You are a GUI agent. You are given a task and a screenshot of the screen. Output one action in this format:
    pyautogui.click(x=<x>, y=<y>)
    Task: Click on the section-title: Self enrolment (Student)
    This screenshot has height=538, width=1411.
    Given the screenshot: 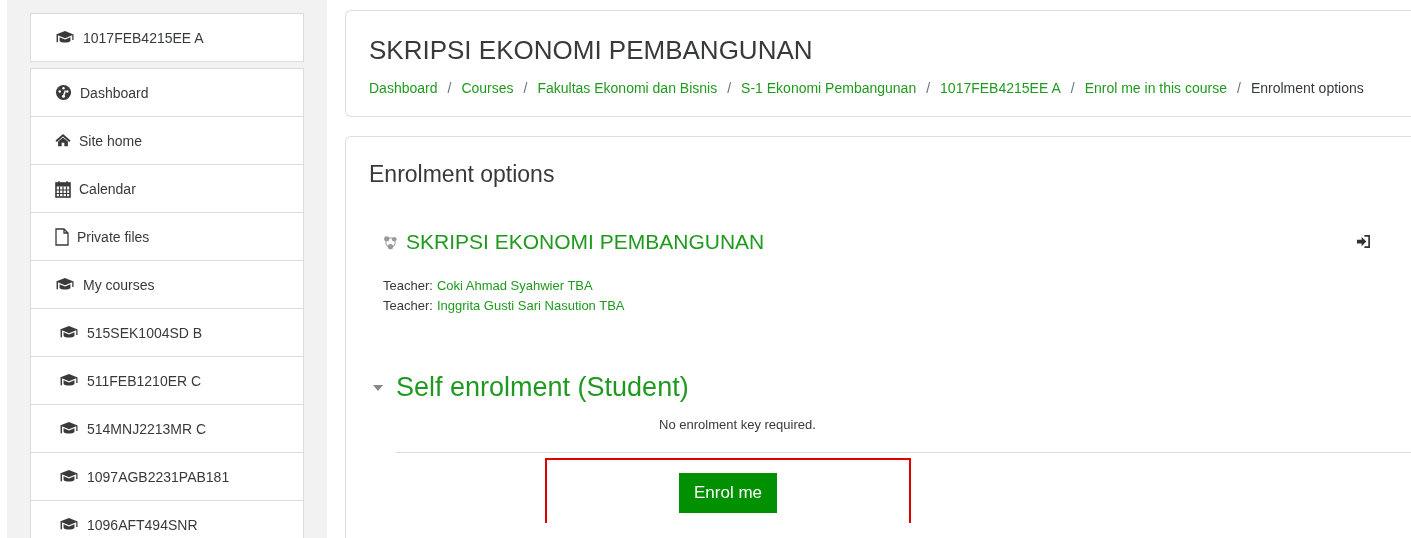 What is the action you would take?
    pyautogui.click(x=542, y=387)
    